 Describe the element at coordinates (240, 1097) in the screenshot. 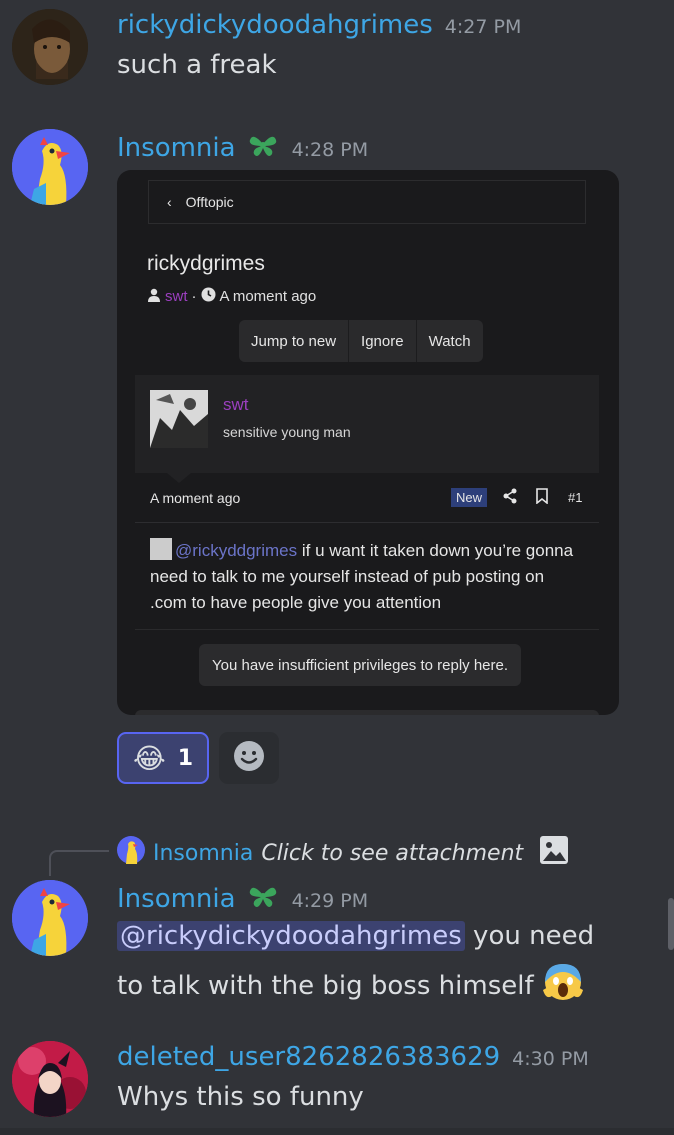

I see `message-text: Whys this so funny` at that location.